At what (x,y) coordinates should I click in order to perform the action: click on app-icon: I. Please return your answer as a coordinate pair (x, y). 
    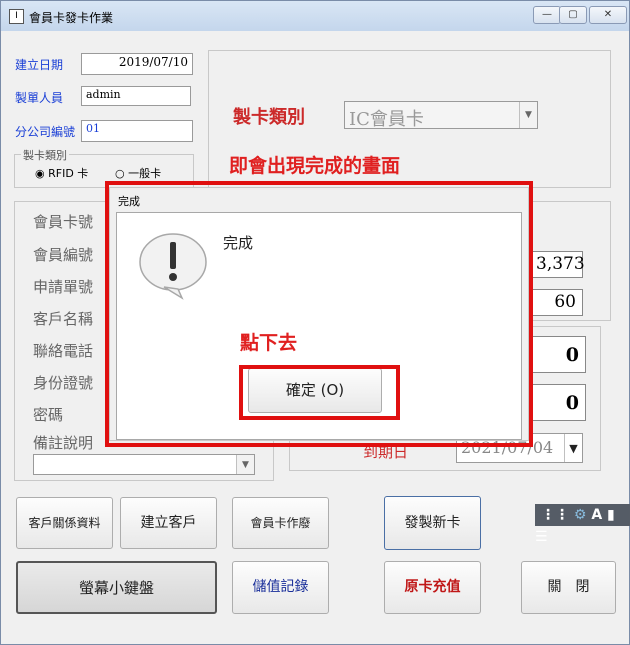
    Looking at the image, I should click on (16, 16).